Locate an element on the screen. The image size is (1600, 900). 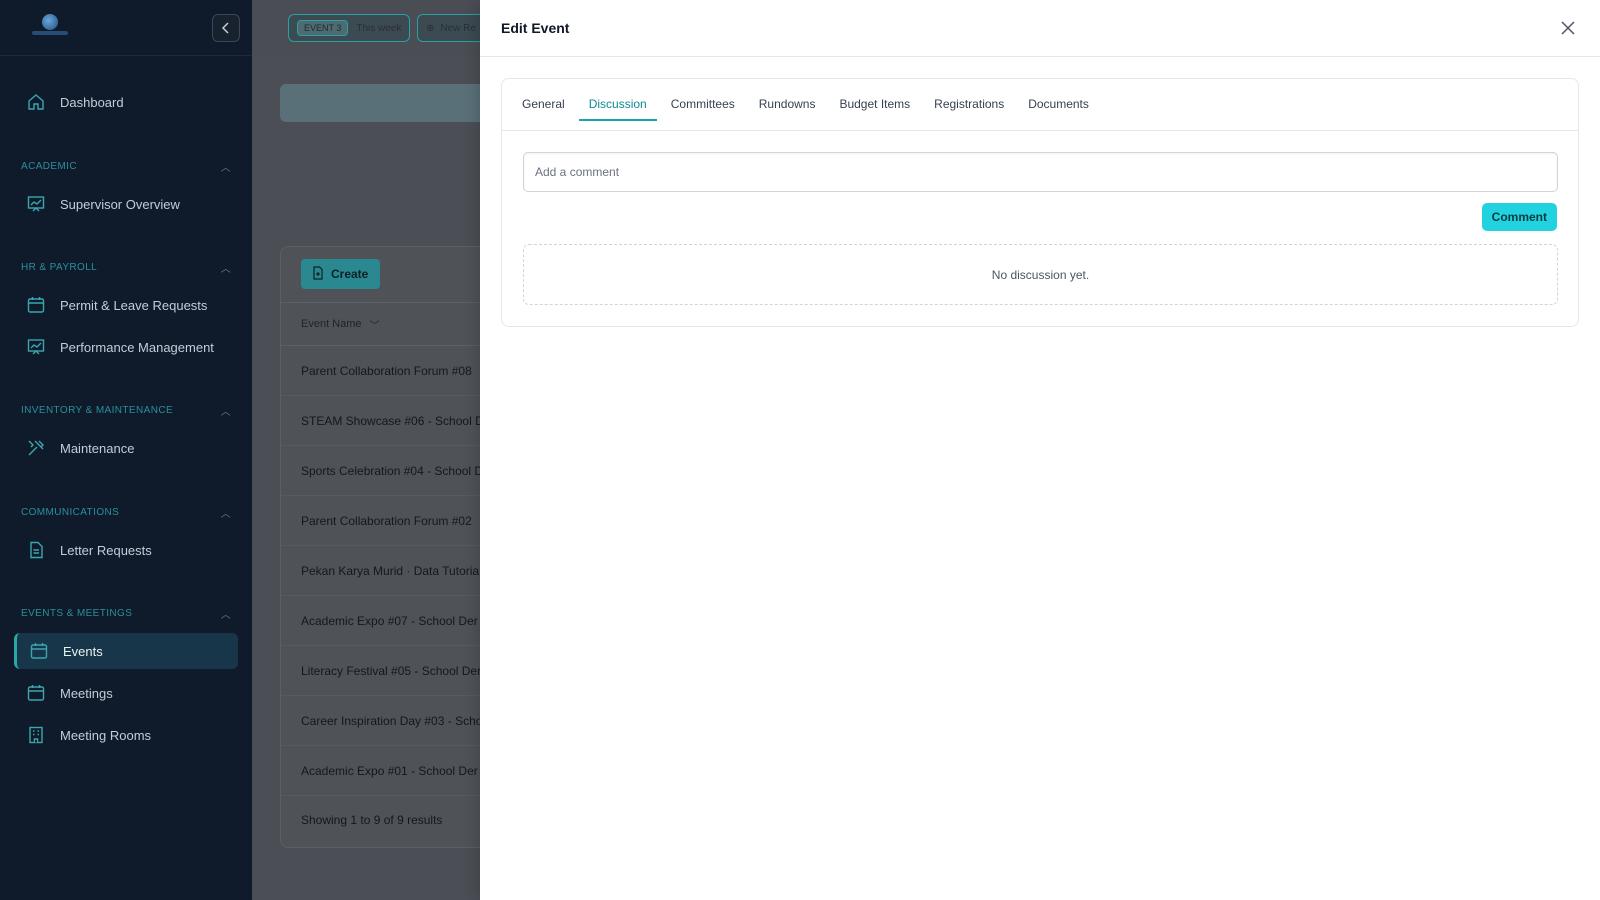
table-row: Parent Collaboration Forum #02 is located at coordinates (391, 521).